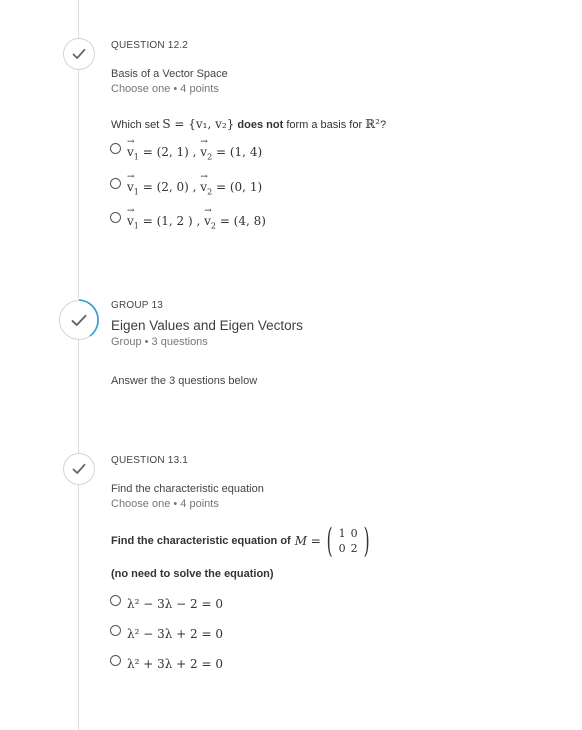 Image resolution: width=582 pixels, height=730 pixels. What do you see at coordinates (201, 541) in the screenshot?
I see `prompt-text: Find the characteristic equation of` at bounding box center [201, 541].